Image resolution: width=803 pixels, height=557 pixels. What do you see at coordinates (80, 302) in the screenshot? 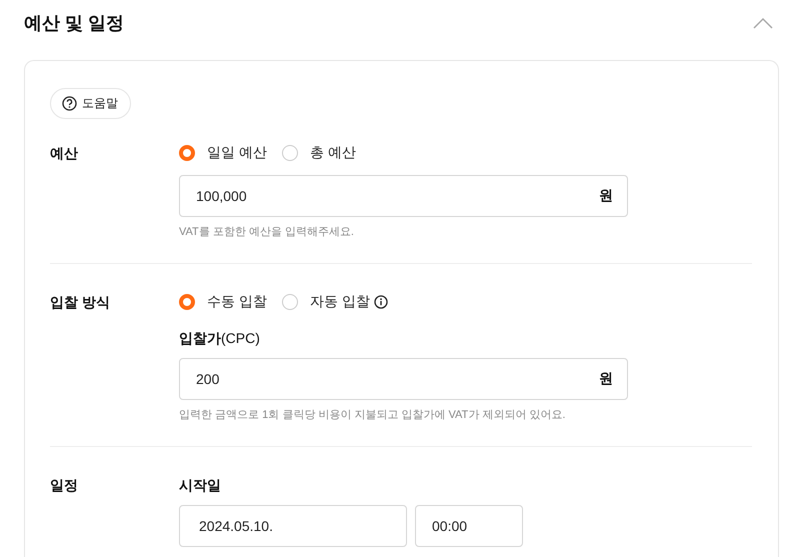
I see `field-label: 입찰 방식` at bounding box center [80, 302].